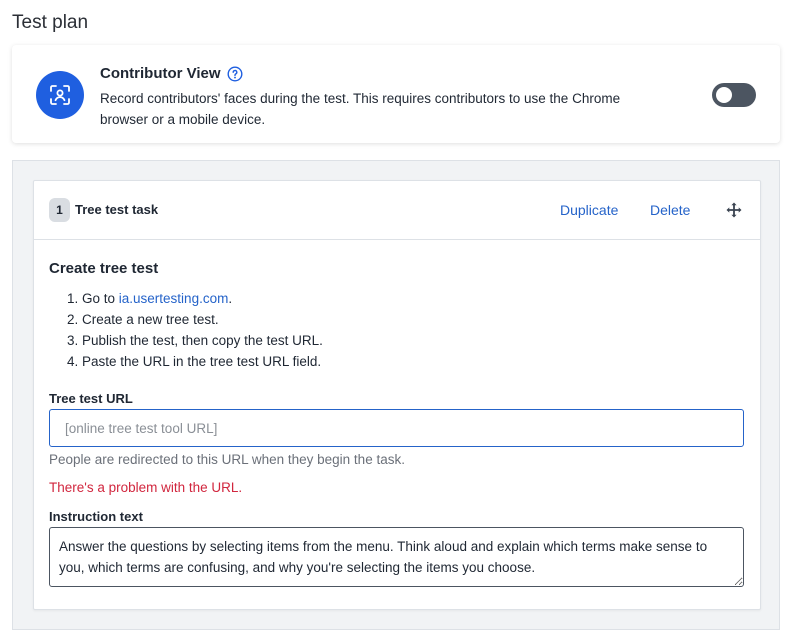  Describe the element at coordinates (174, 298) in the screenshot. I see `usertesting-link: ia.usertesting.com` at that location.